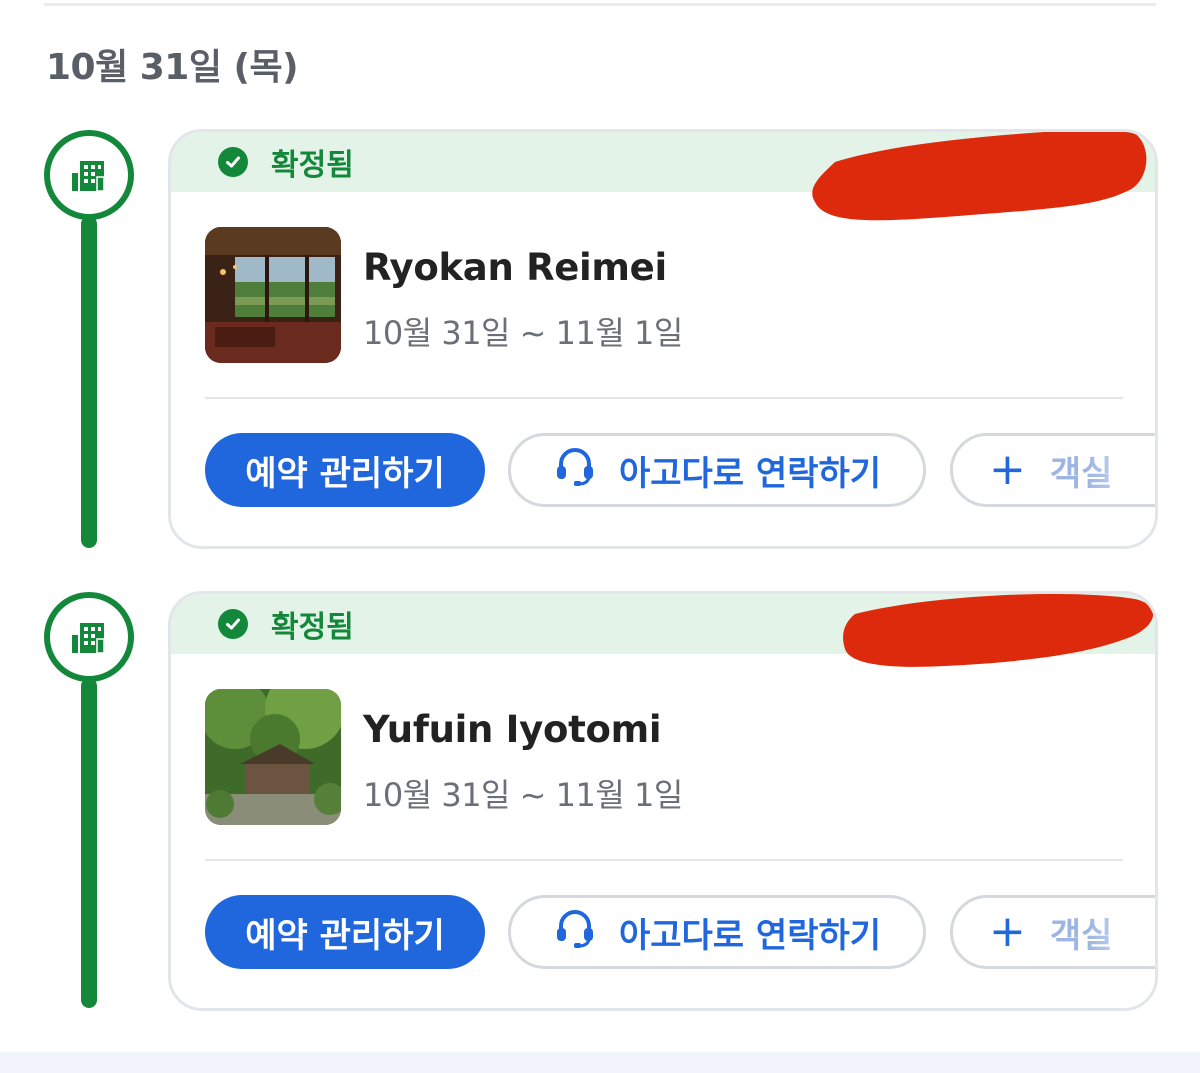 The height and width of the screenshot is (1073, 1200). What do you see at coordinates (515, 267) in the screenshot?
I see `hotel-name: Ryokan Reimei` at bounding box center [515, 267].